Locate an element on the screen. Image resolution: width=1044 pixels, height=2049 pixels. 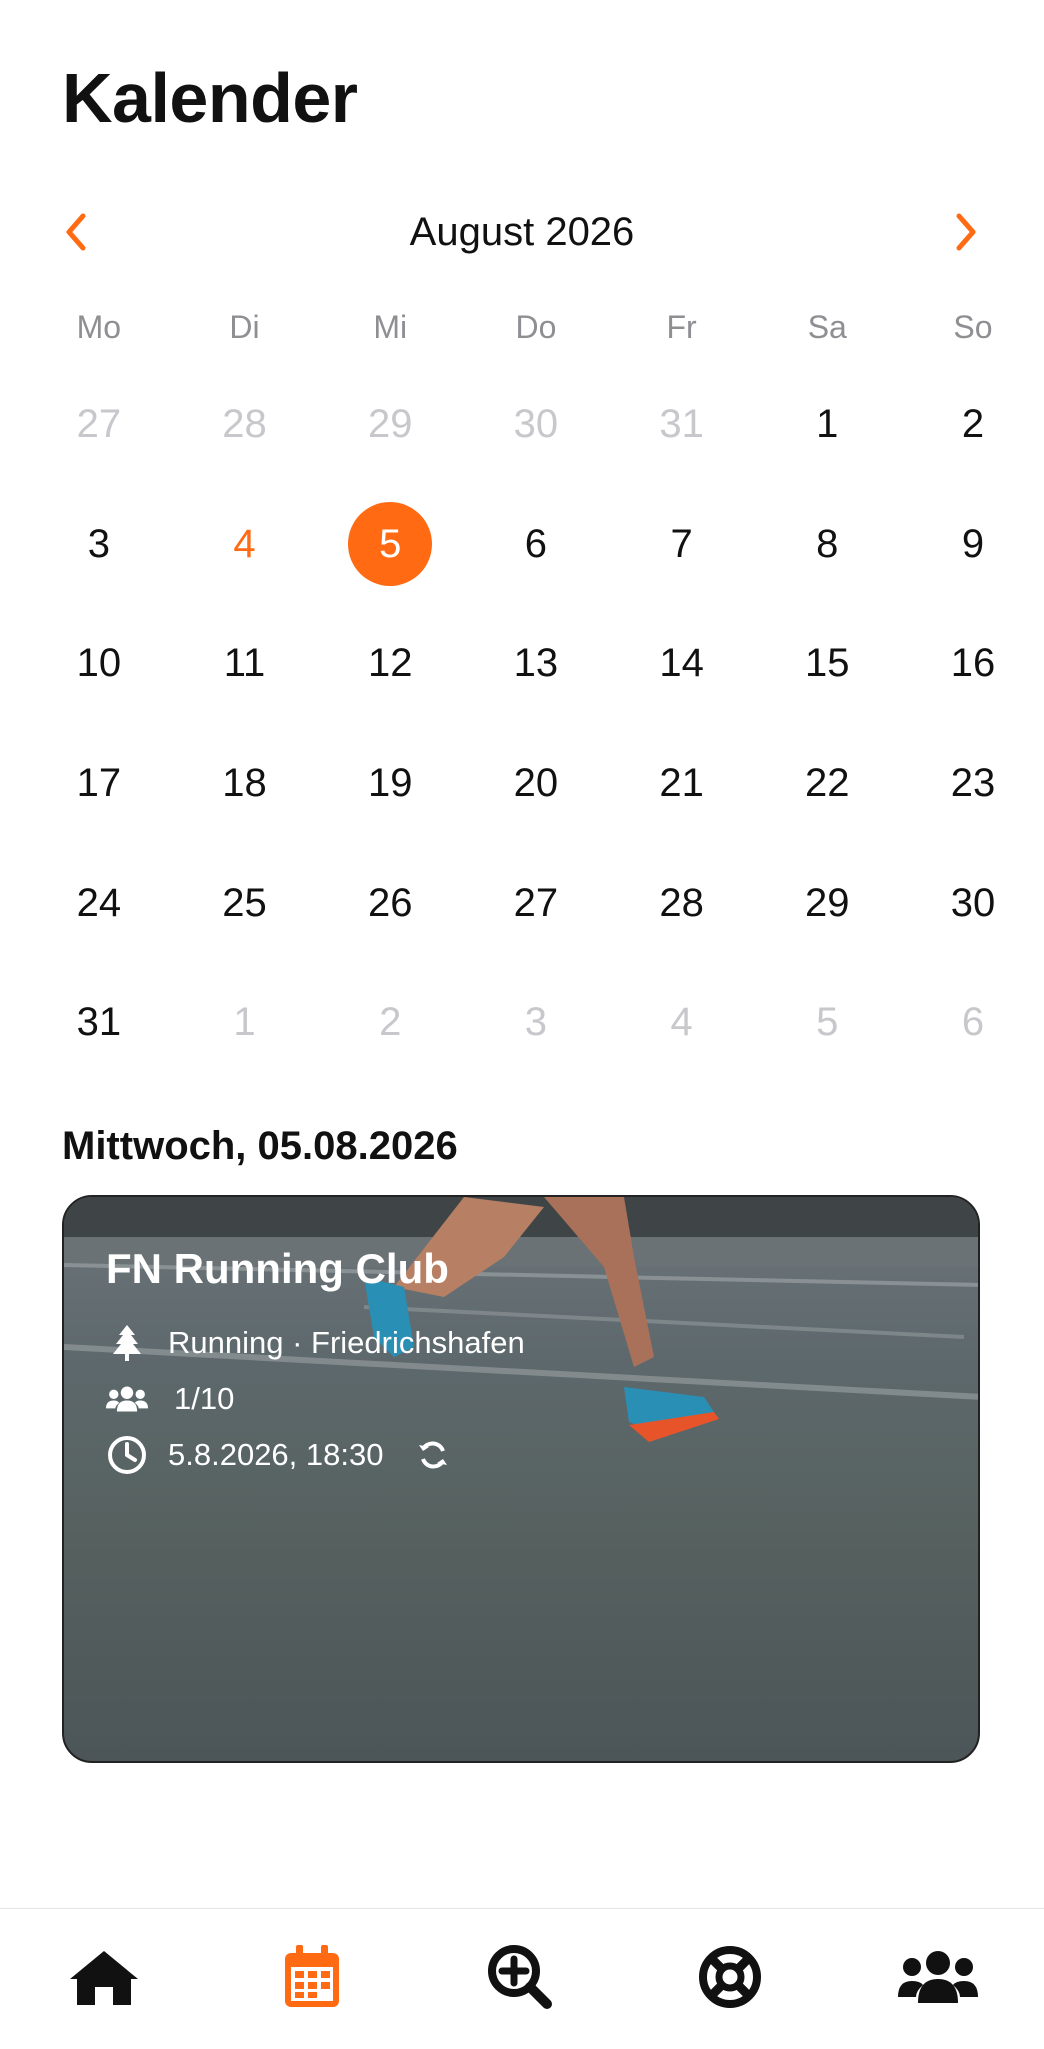
calendar-day: 21 is located at coordinates (682, 784).